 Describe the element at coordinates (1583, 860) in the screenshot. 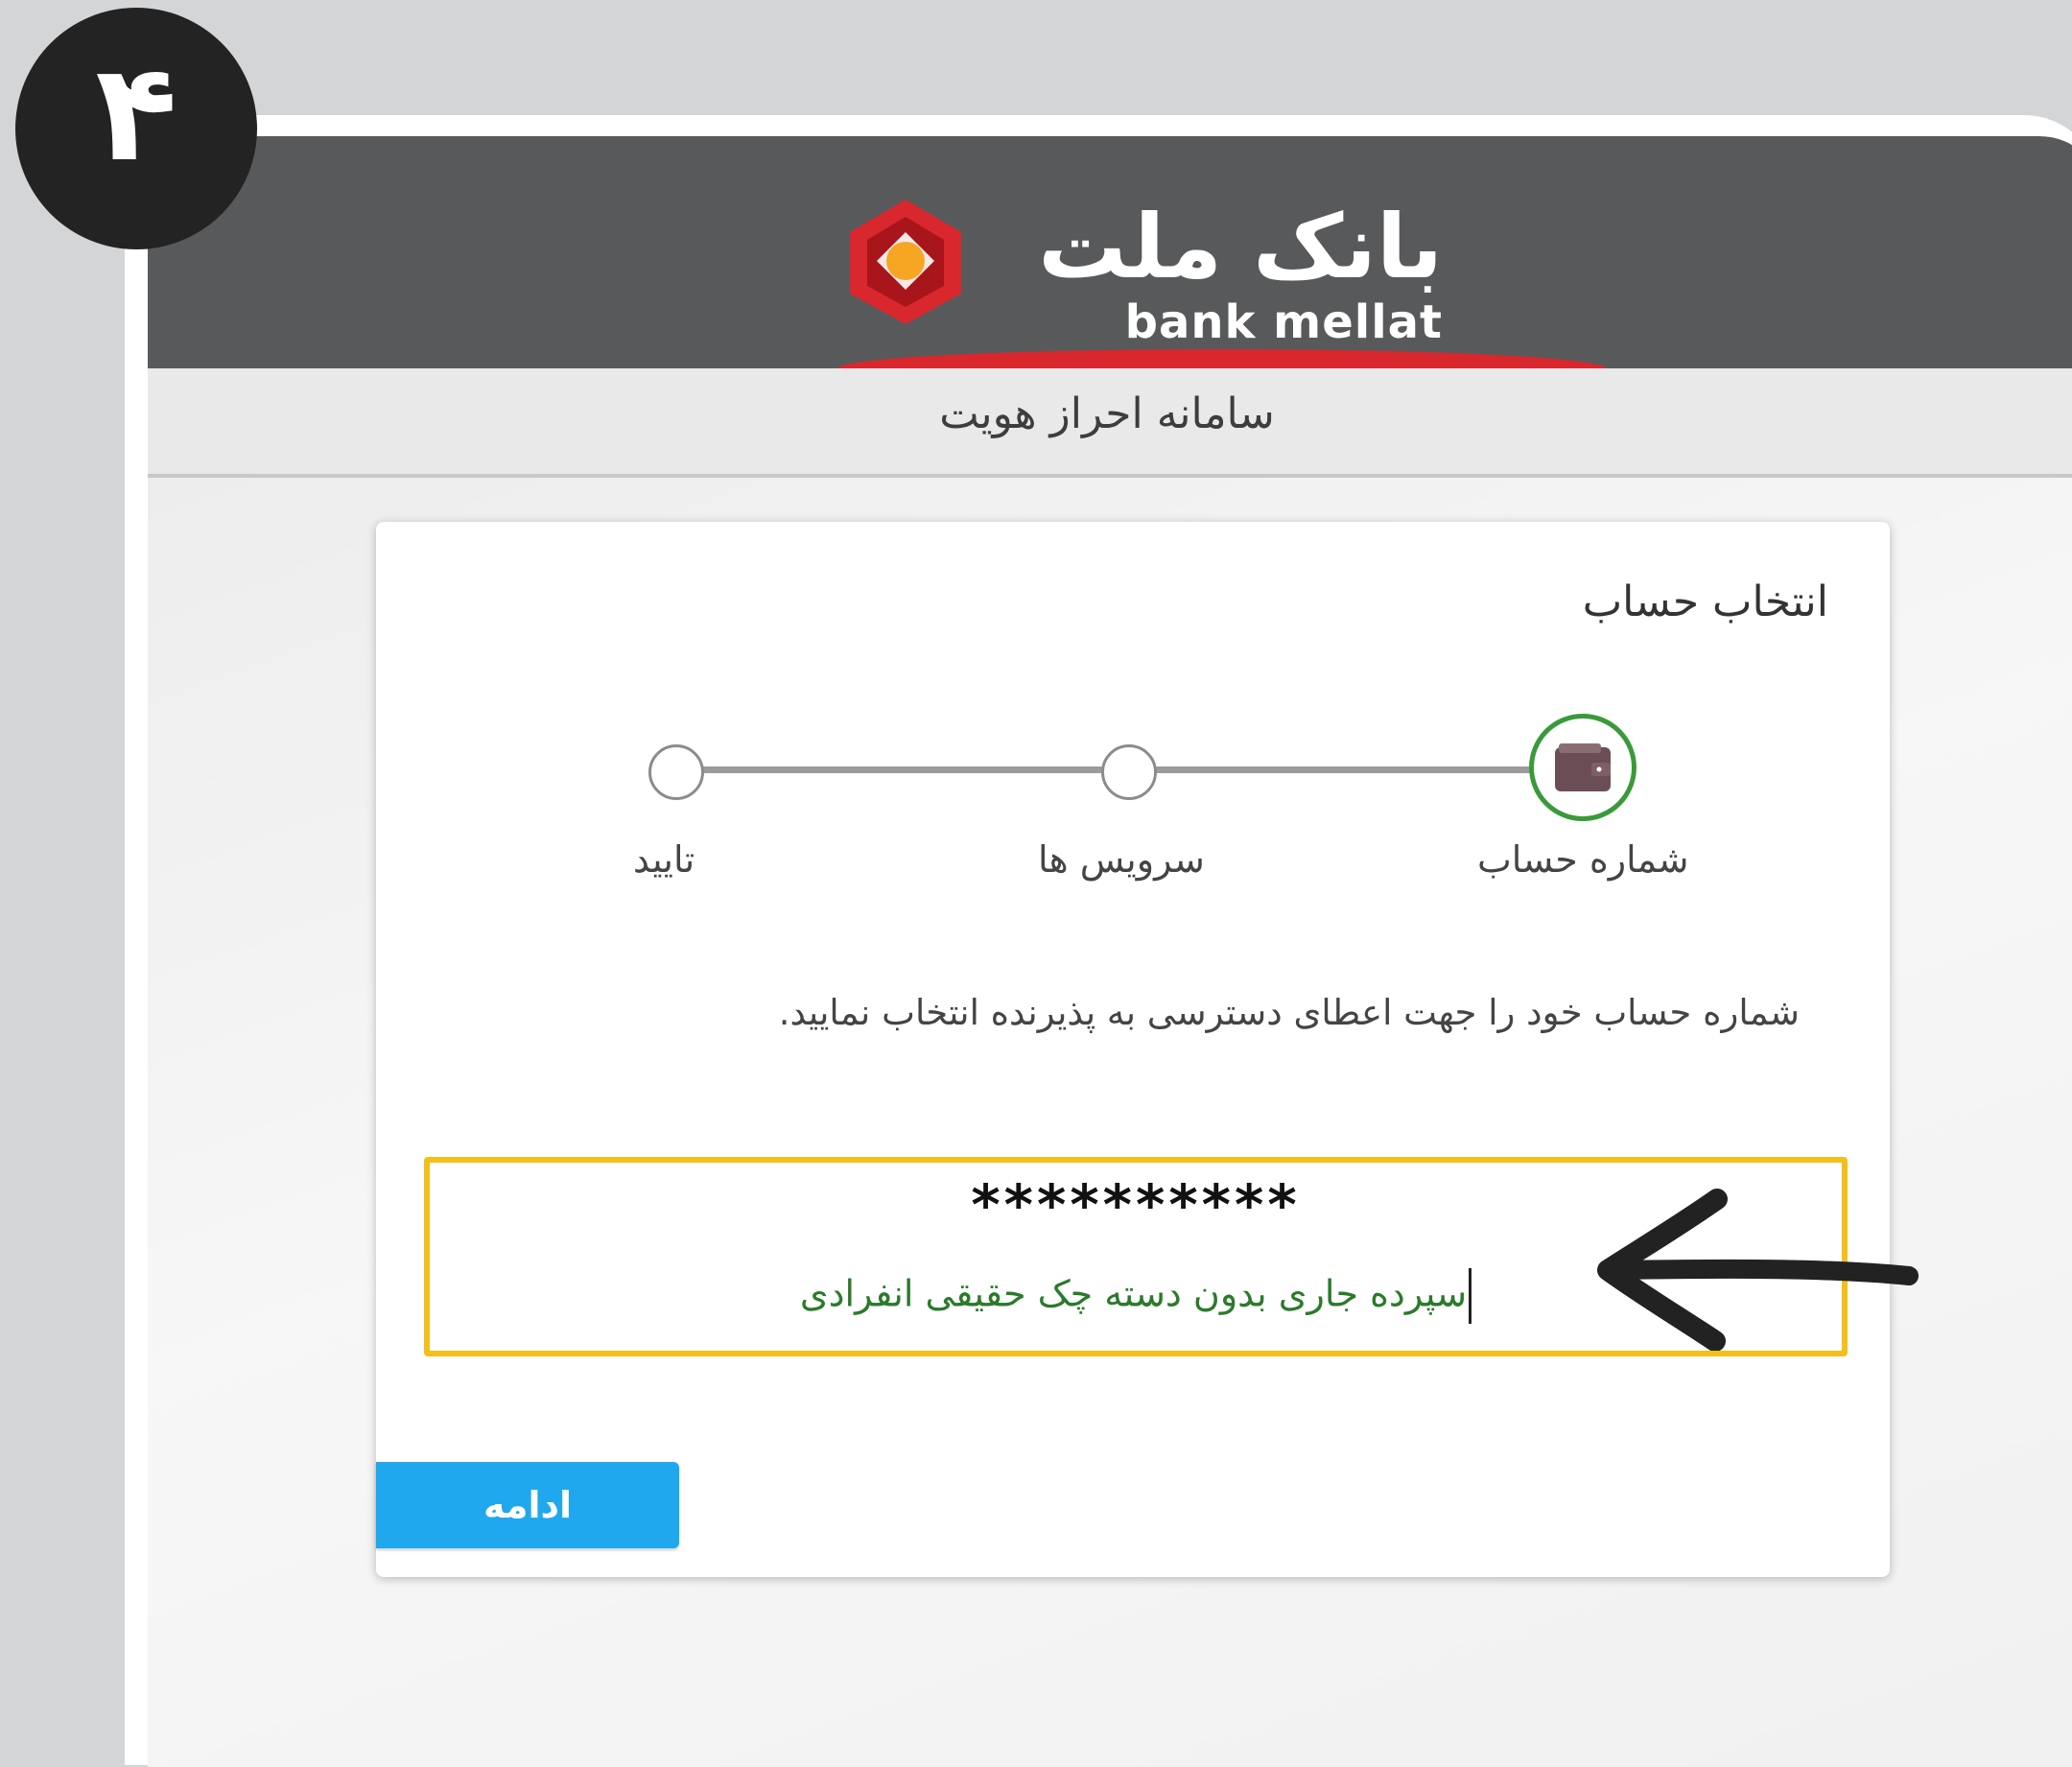

I see `step-label-account: شماره حساب` at that location.